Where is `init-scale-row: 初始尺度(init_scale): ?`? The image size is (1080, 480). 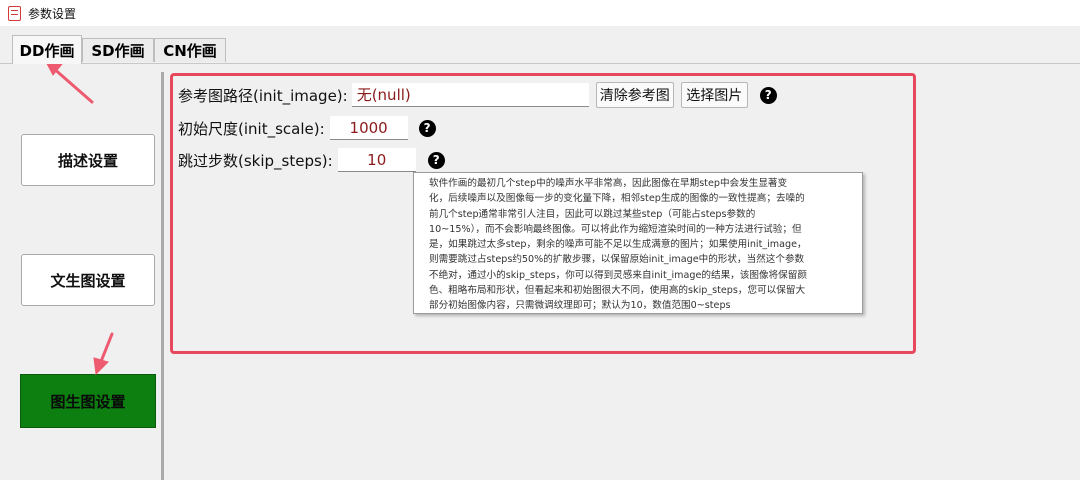 init-scale-row: 初始尺度(init_scale): ? is located at coordinates (307, 128).